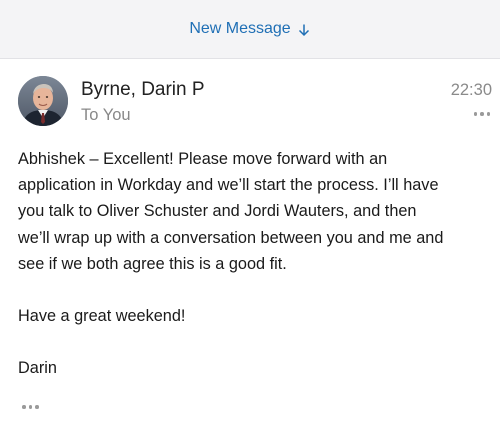 The image size is (500, 427). I want to click on new-message-label: New Message, so click(240, 28).